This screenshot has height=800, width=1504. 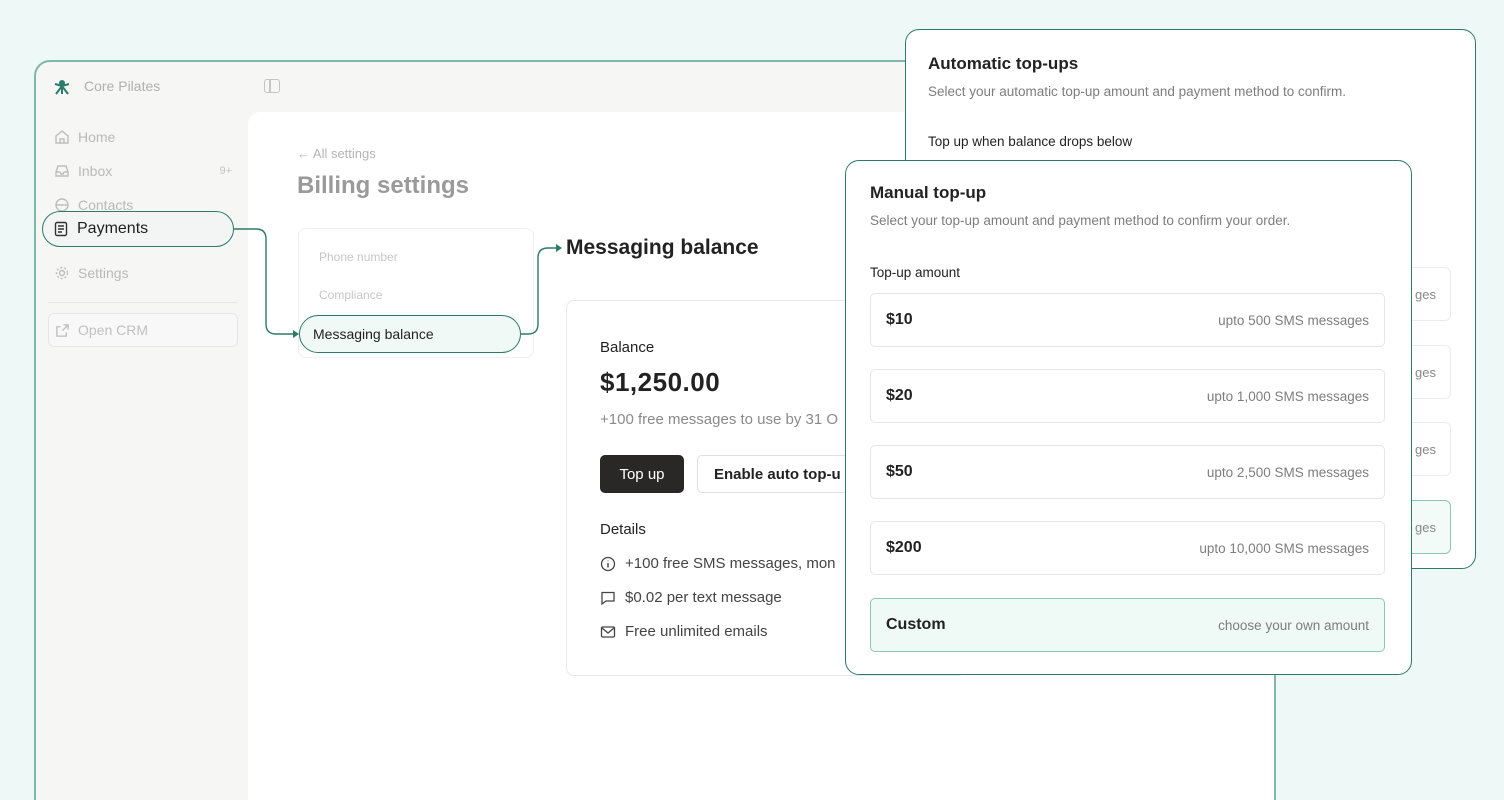 I want to click on sidebar-item-label: Home, so click(x=97, y=137).